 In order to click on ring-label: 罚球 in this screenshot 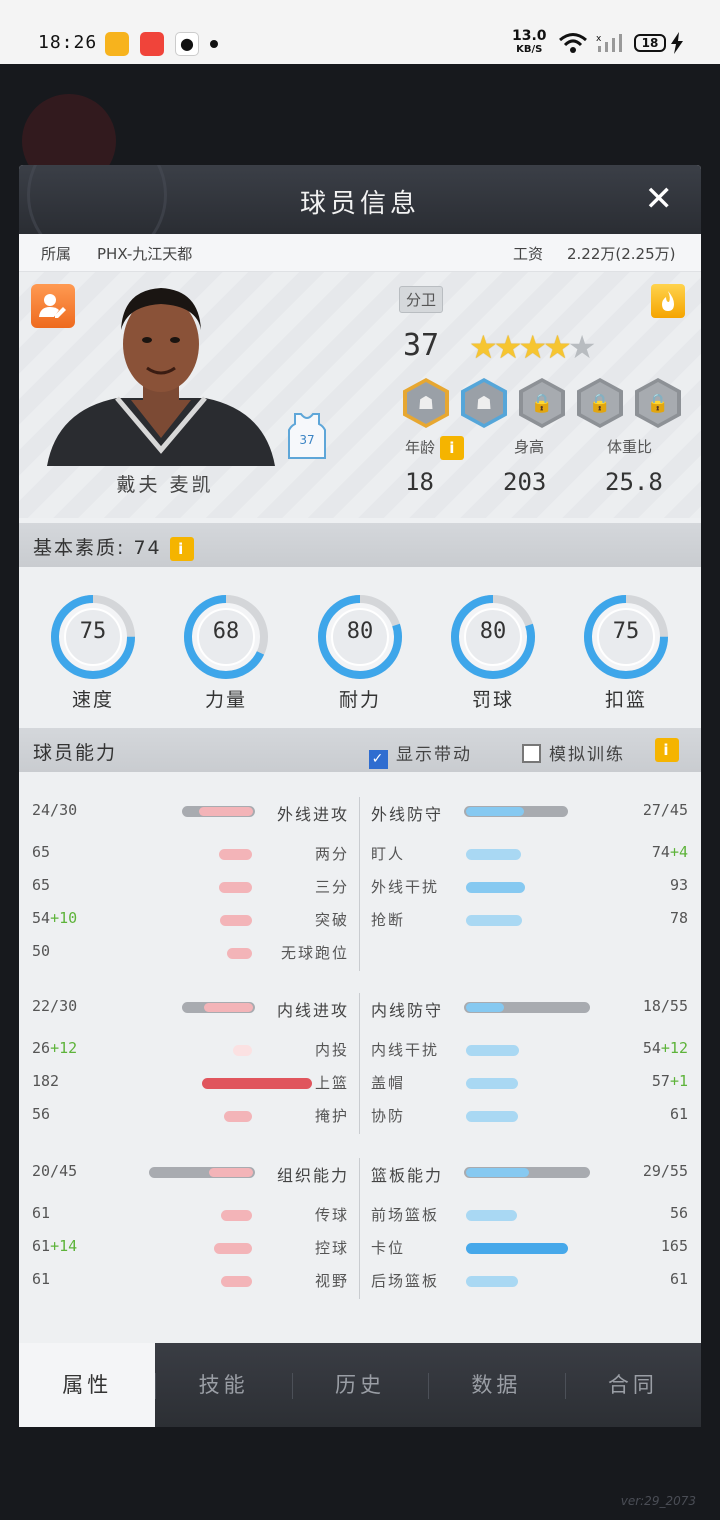, I will do `click(492, 700)`.